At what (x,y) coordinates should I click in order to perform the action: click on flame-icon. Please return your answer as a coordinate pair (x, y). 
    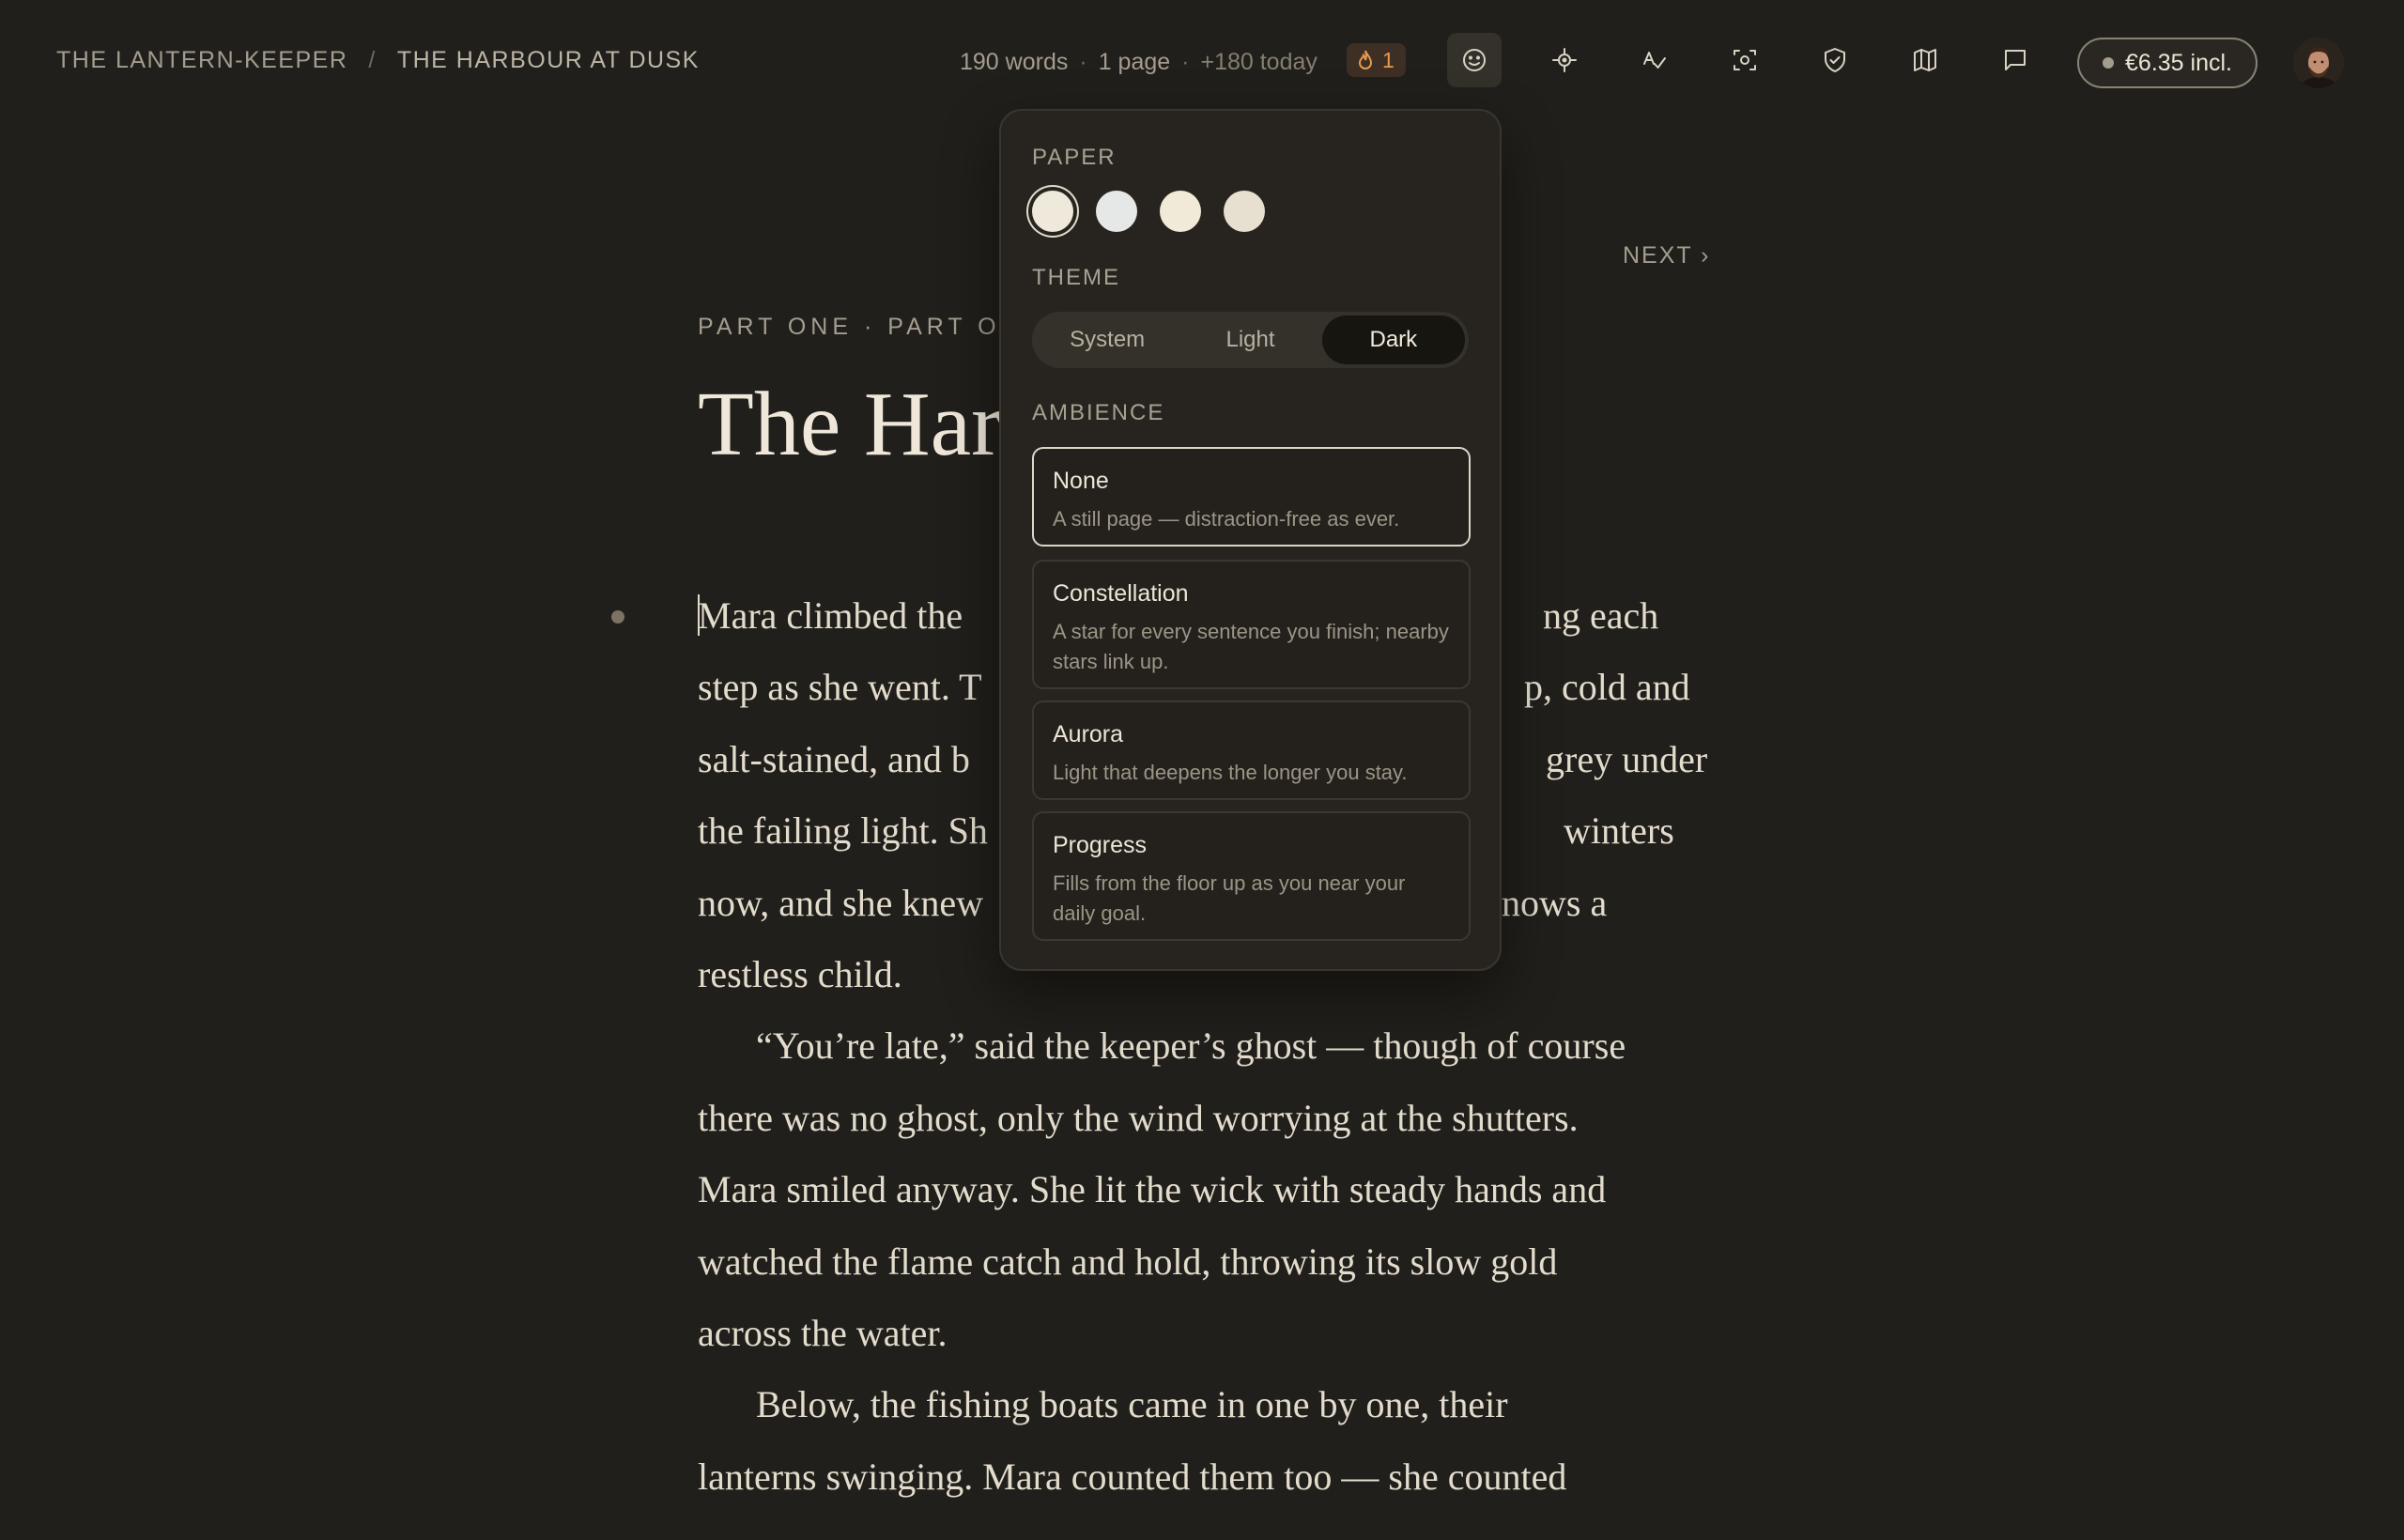
    Looking at the image, I should click on (1365, 59).